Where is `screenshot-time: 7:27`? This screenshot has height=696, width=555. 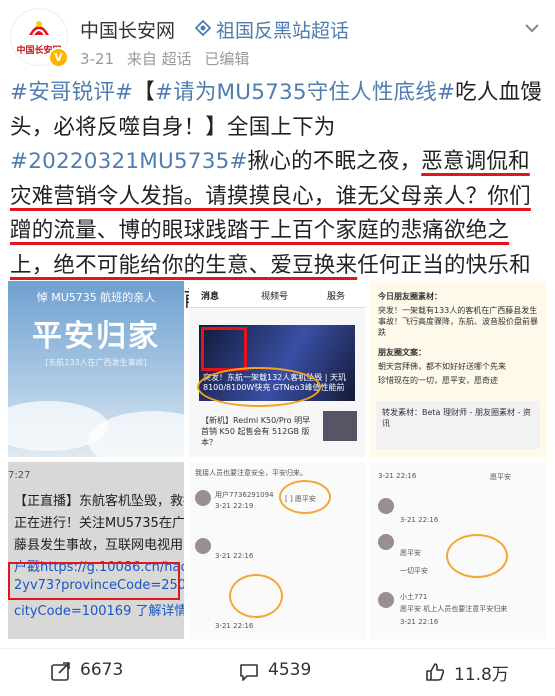 screenshot-time: 7:27 is located at coordinates (19, 475).